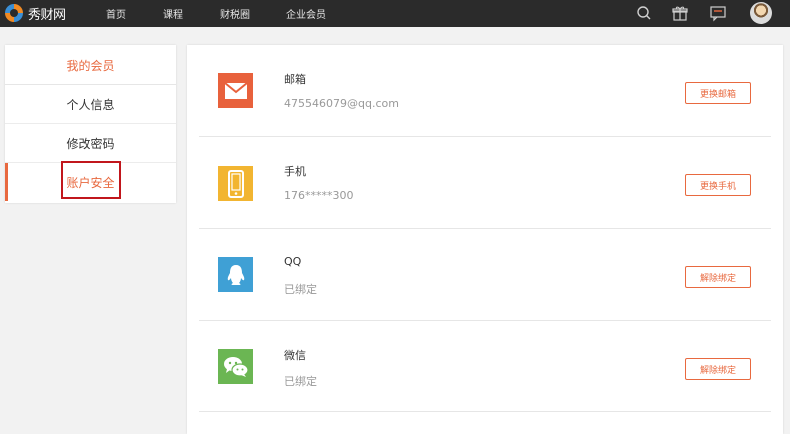 This screenshot has width=790, height=434. Describe the element at coordinates (295, 171) in the screenshot. I see `phone-title: 手机` at that location.